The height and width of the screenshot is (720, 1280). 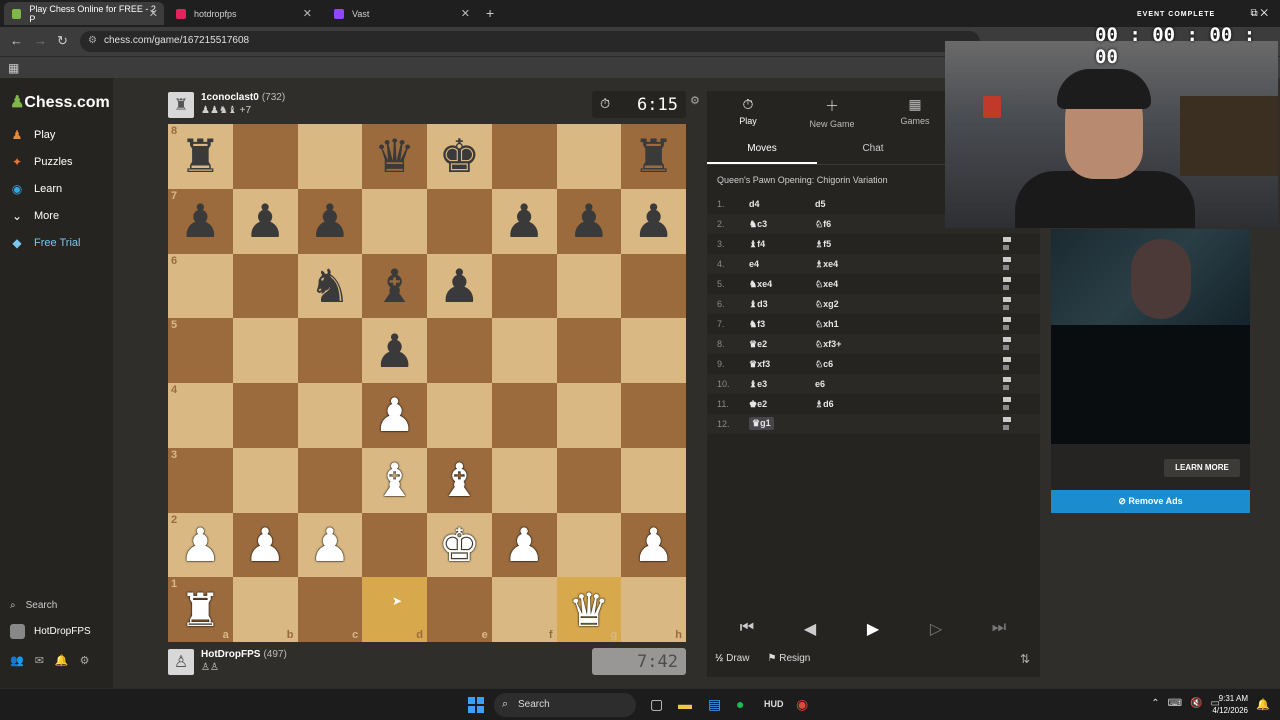 I want to click on new-tab-icon: +, so click(x=490, y=13).